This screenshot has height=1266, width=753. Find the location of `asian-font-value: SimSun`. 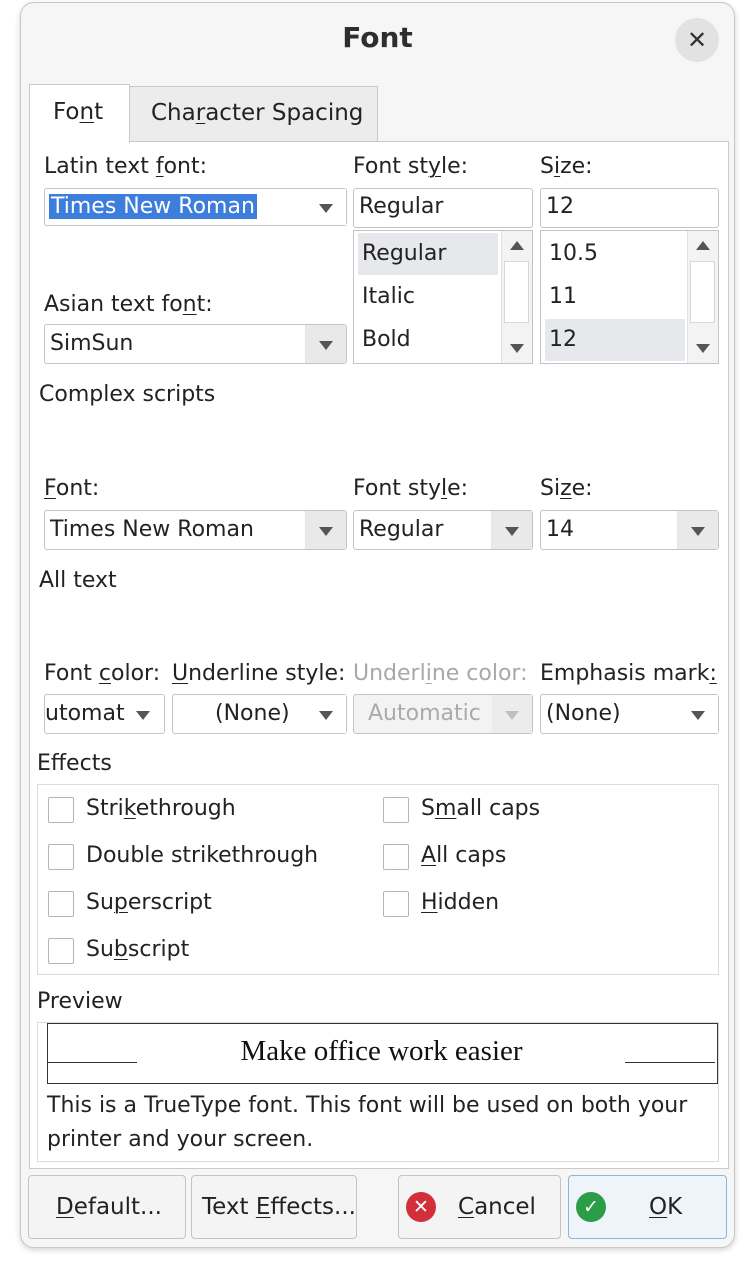

asian-font-value: SimSun is located at coordinates (92, 343).